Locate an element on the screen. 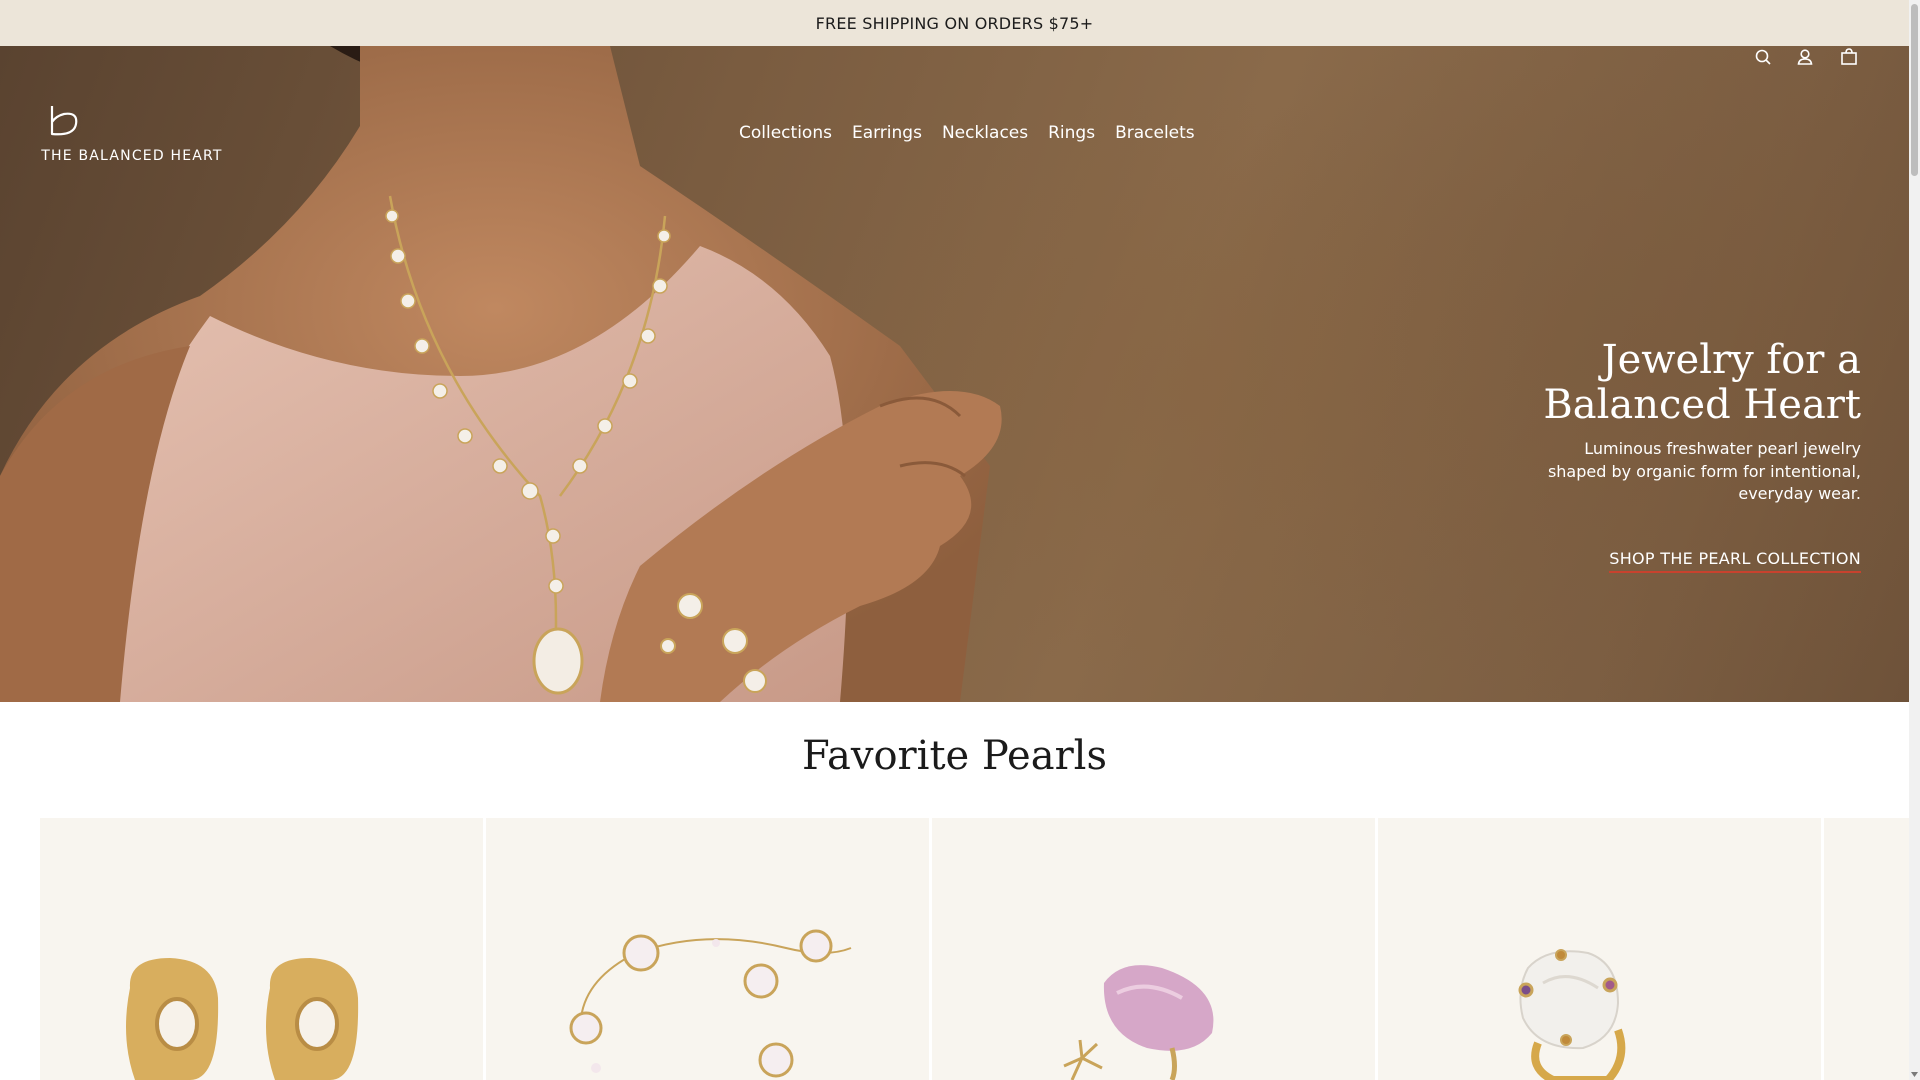  announcement-bar: FREE SHIPPING ON ORDERS $75+ is located at coordinates (954, 23).